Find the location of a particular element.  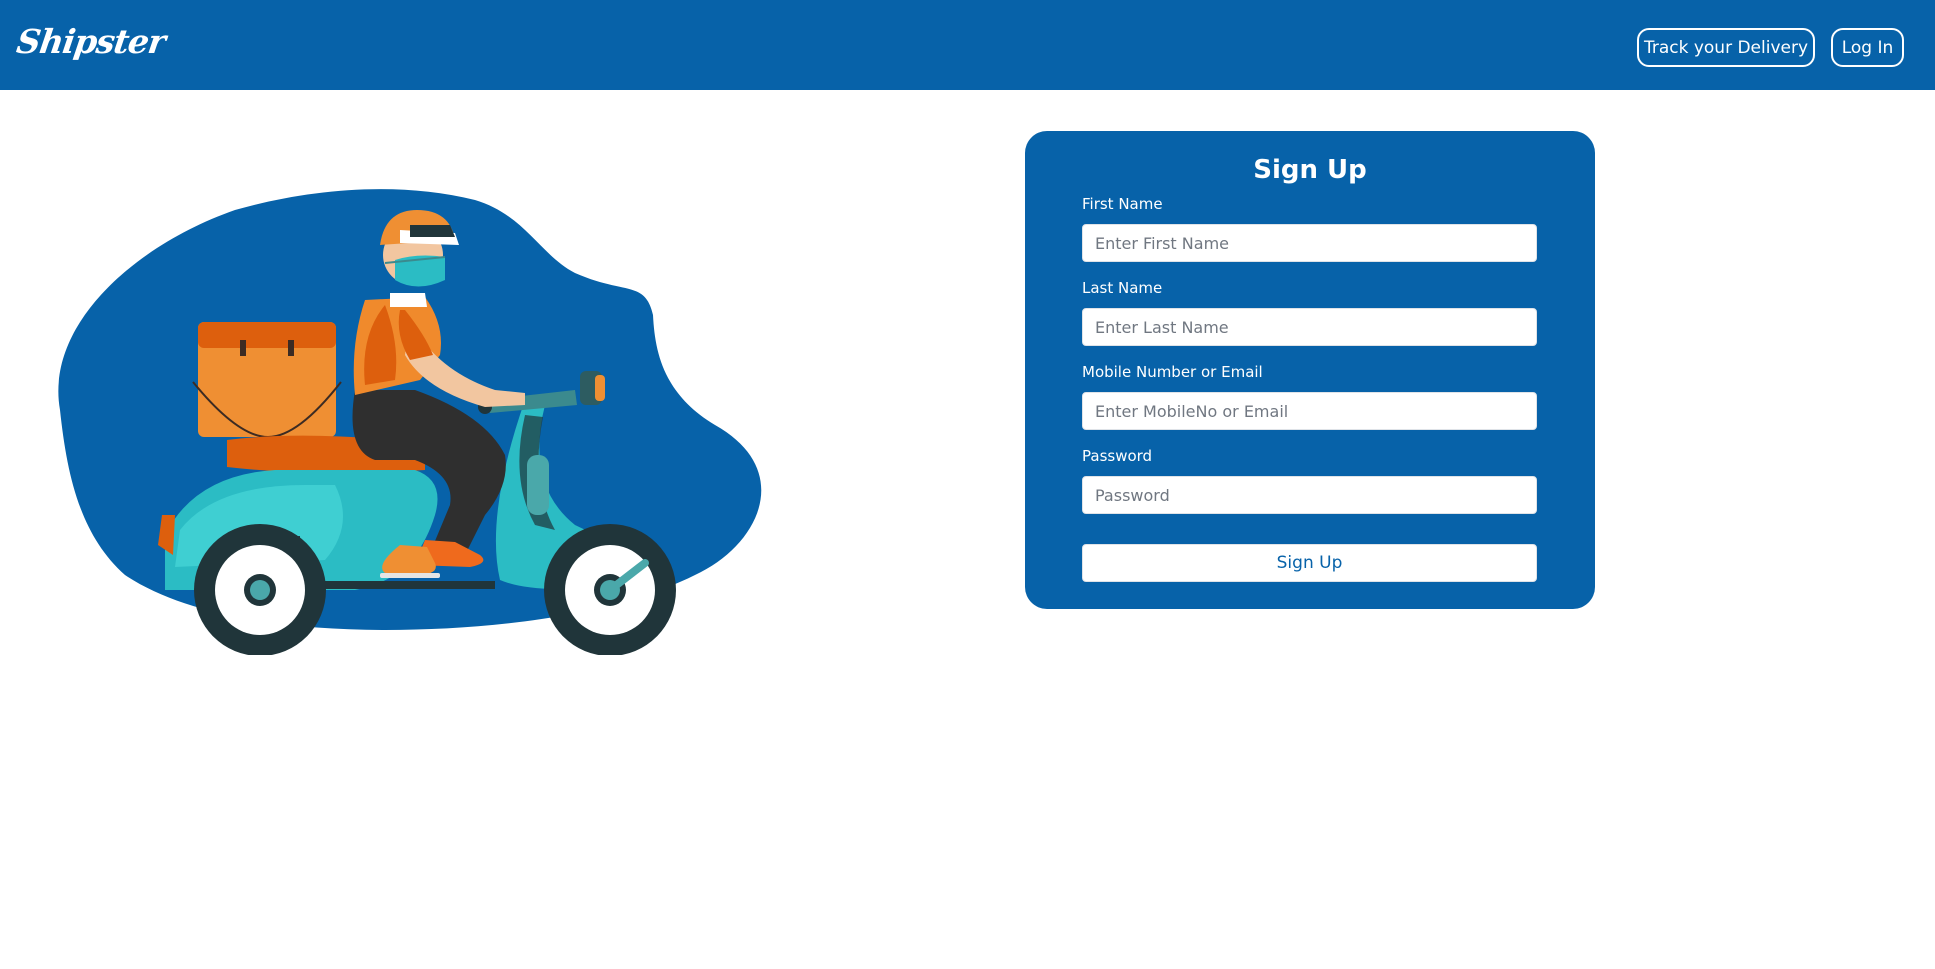

rear-wheel is located at coordinates (260, 590).